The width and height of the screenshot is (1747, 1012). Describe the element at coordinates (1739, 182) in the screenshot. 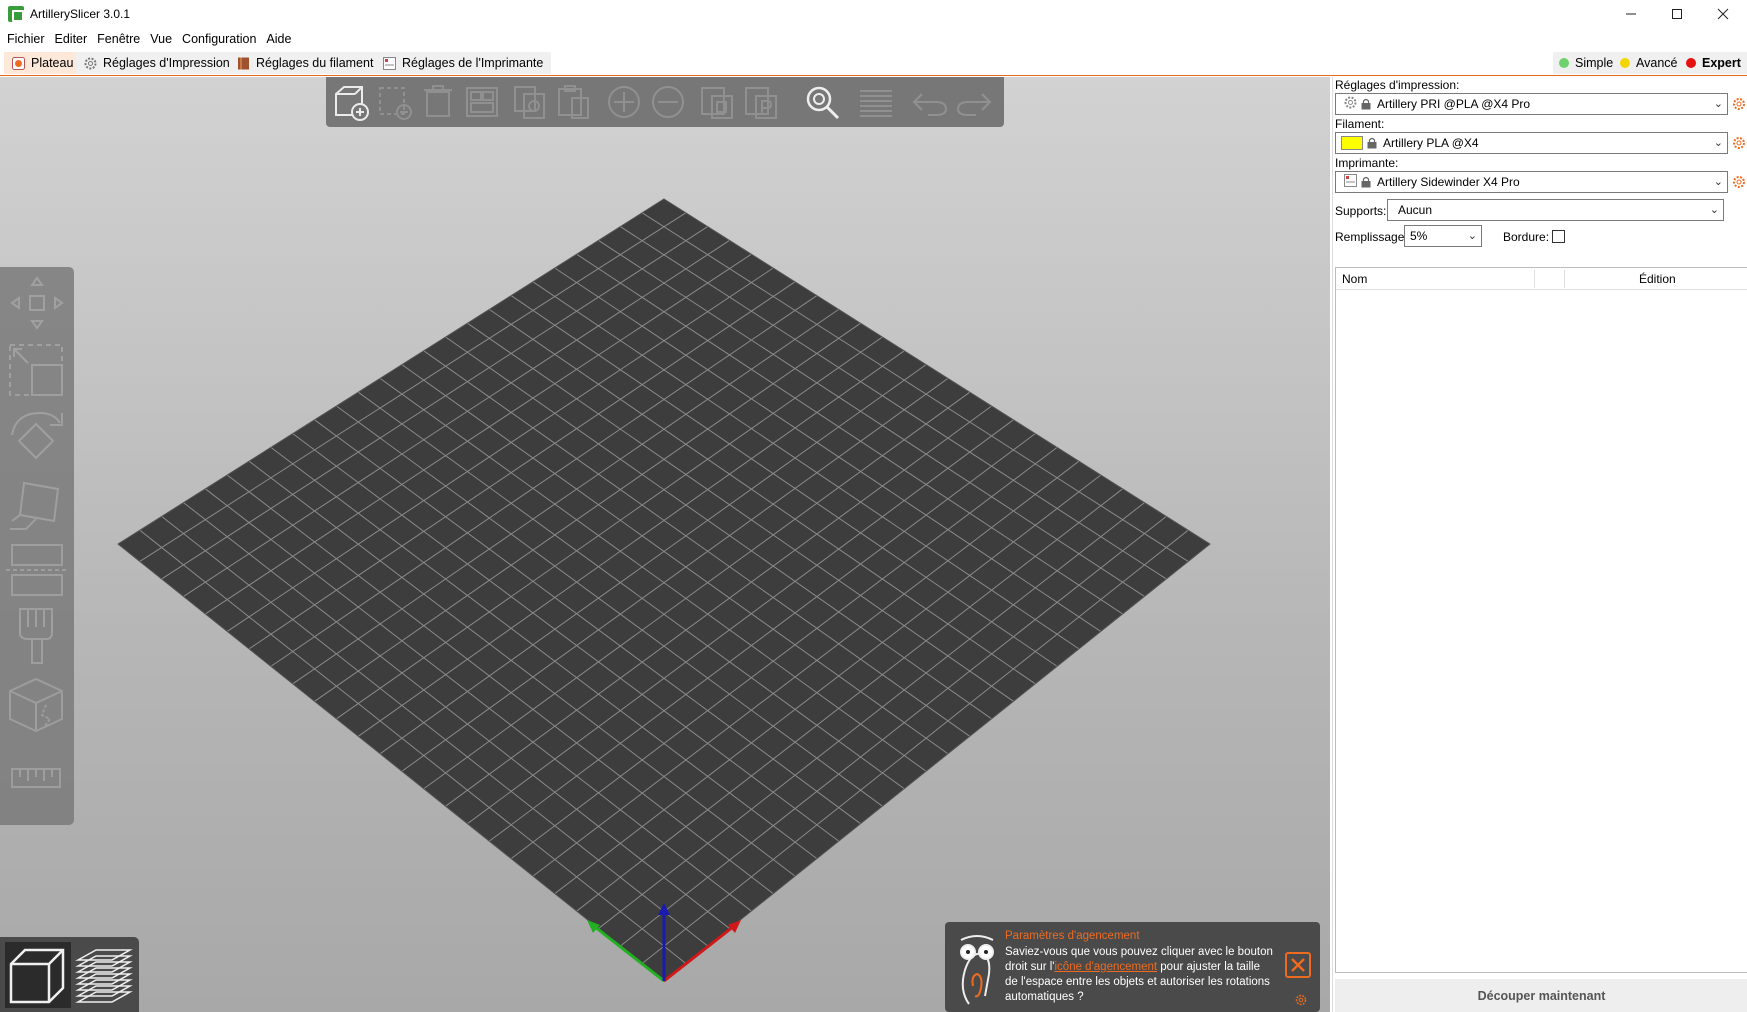

I see `printer-edit-gear-icon` at that location.